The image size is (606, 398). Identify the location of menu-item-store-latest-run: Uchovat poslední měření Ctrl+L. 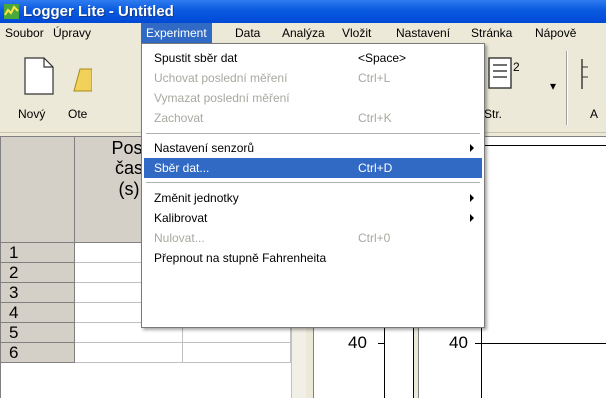
(313, 78).